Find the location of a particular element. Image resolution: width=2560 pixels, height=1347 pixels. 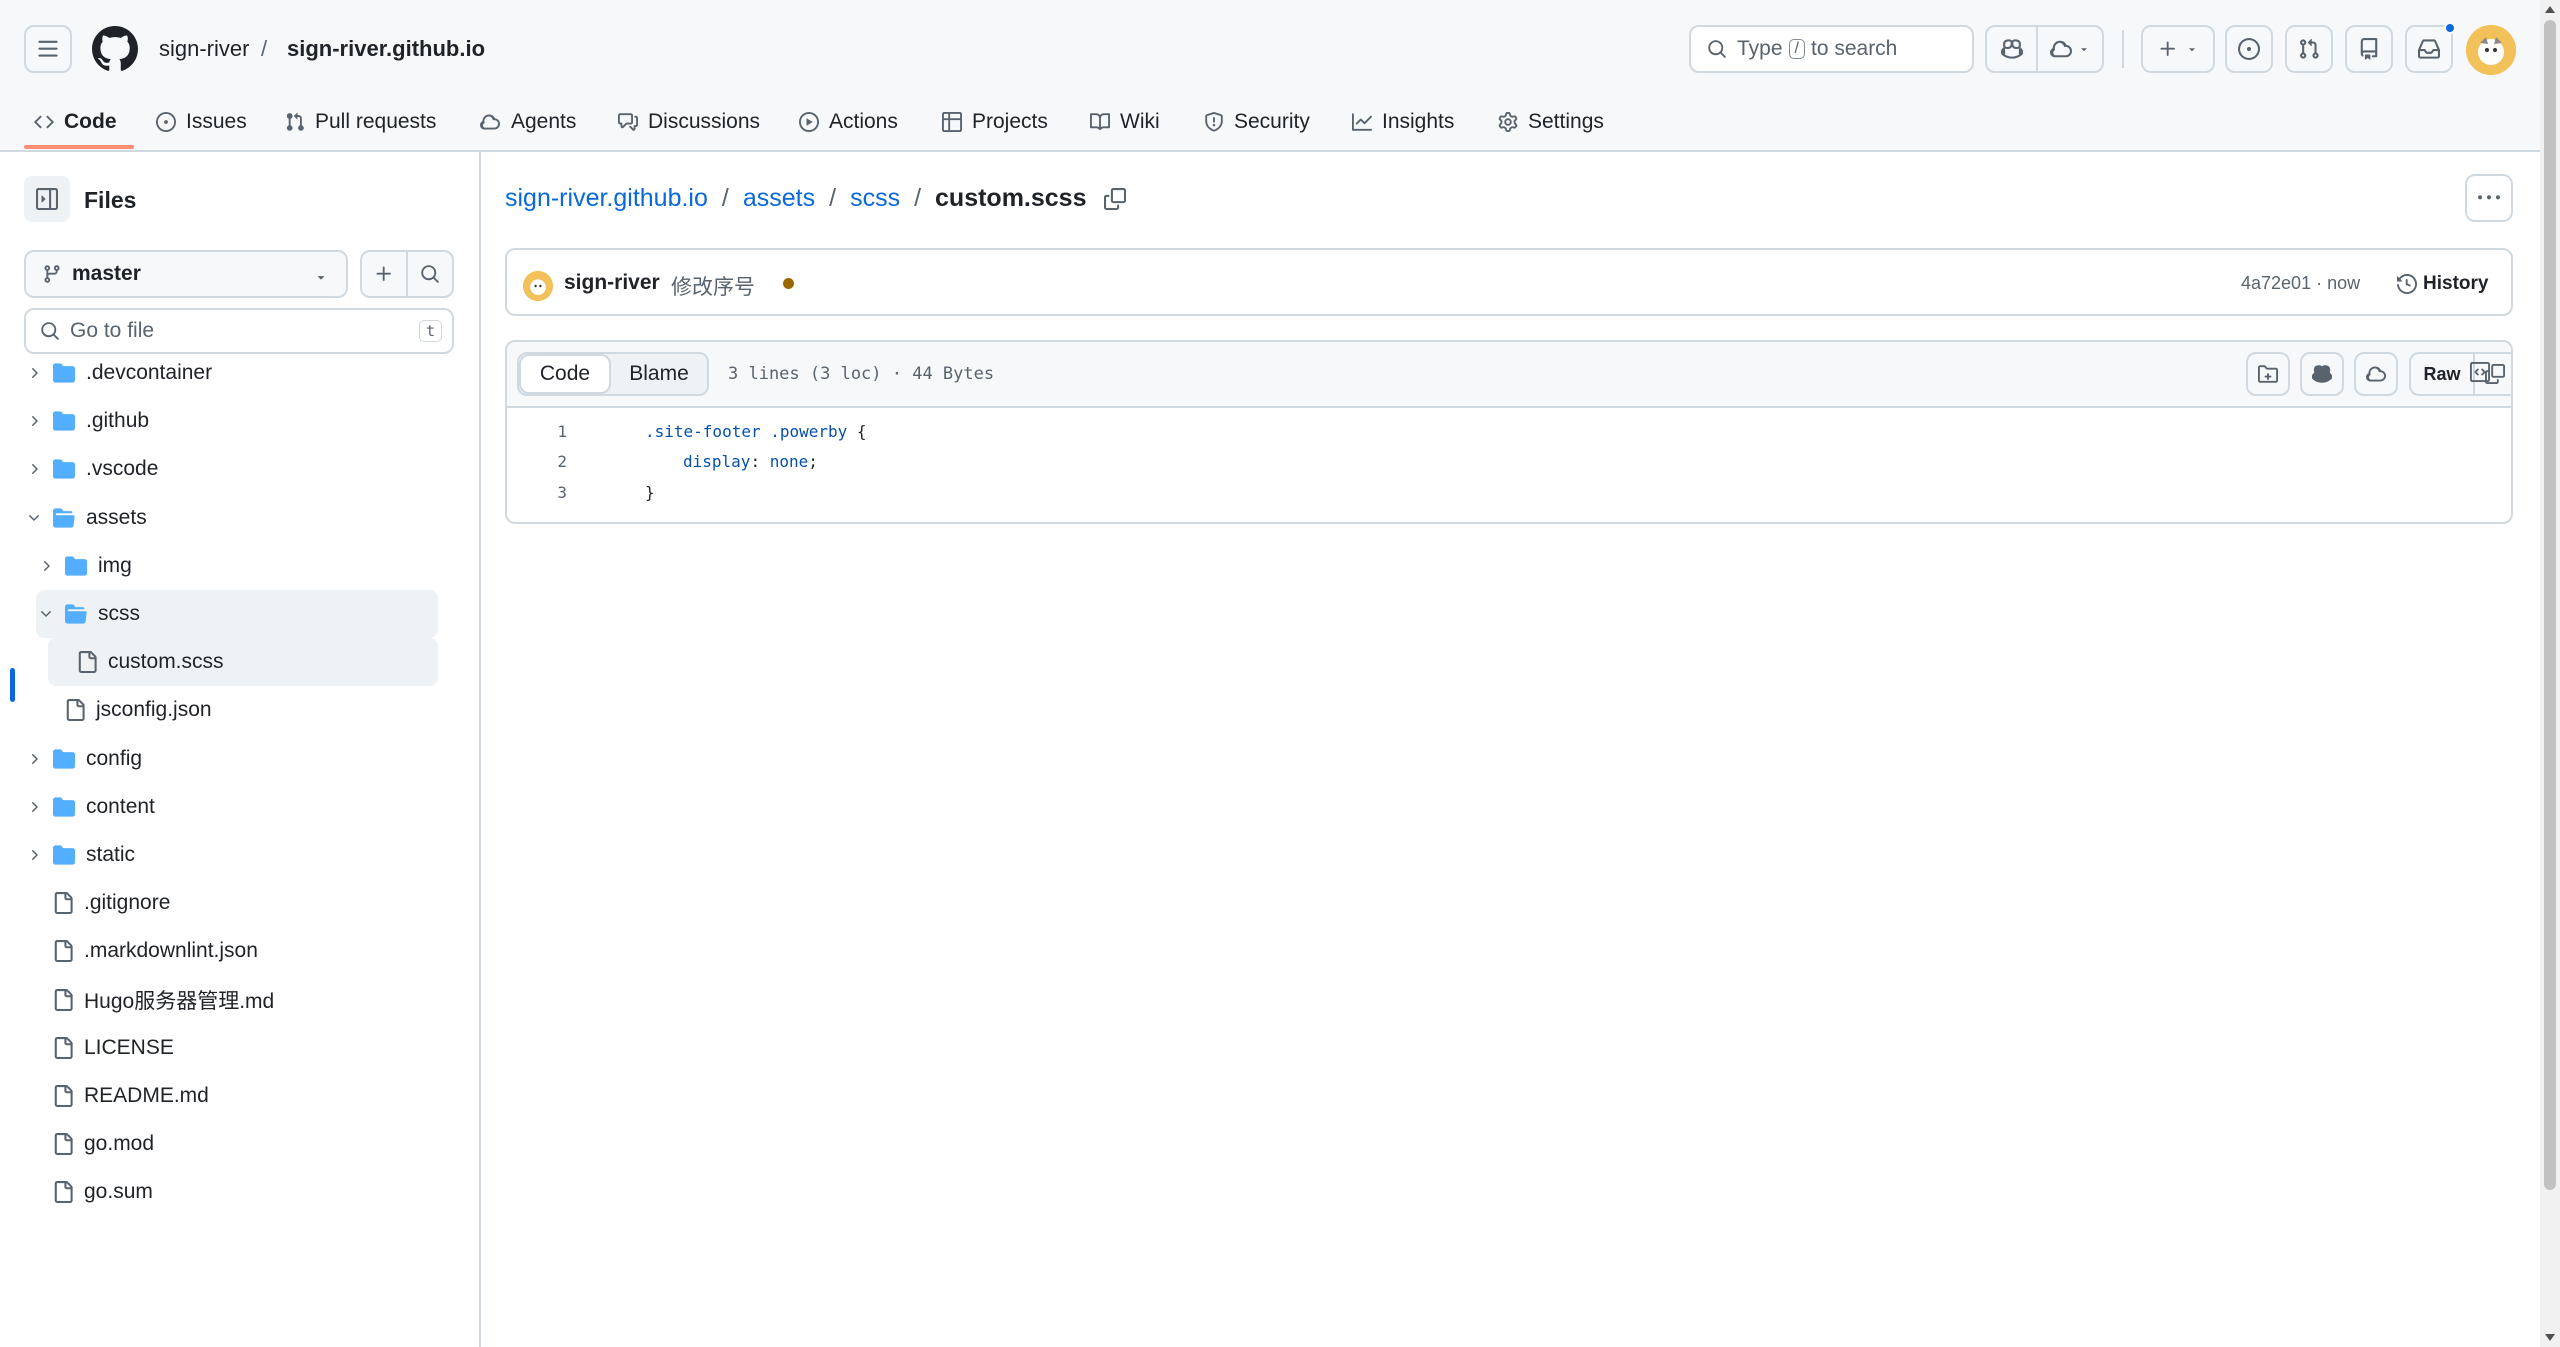

add-file-button is located at coordinates (384, 274).